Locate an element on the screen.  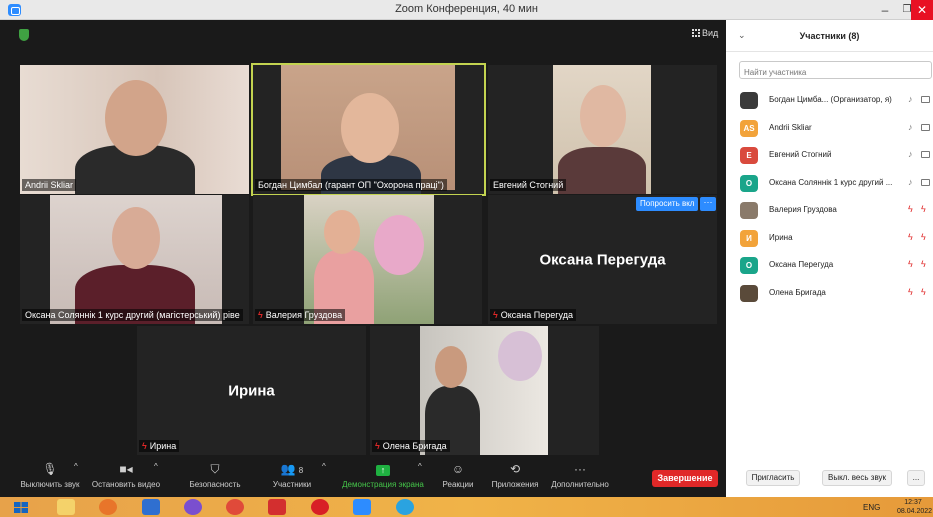
tile-name-label: ϟ Валерия Груздова is located at coordinates (300, 315).